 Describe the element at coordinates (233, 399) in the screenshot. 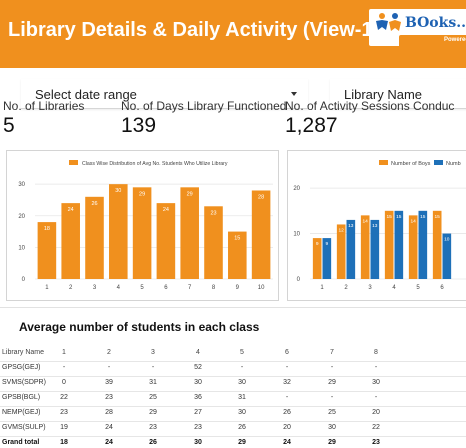

I see `table-row: GPSB(BGL) 22 23 25 36 31 - - -` at that location.